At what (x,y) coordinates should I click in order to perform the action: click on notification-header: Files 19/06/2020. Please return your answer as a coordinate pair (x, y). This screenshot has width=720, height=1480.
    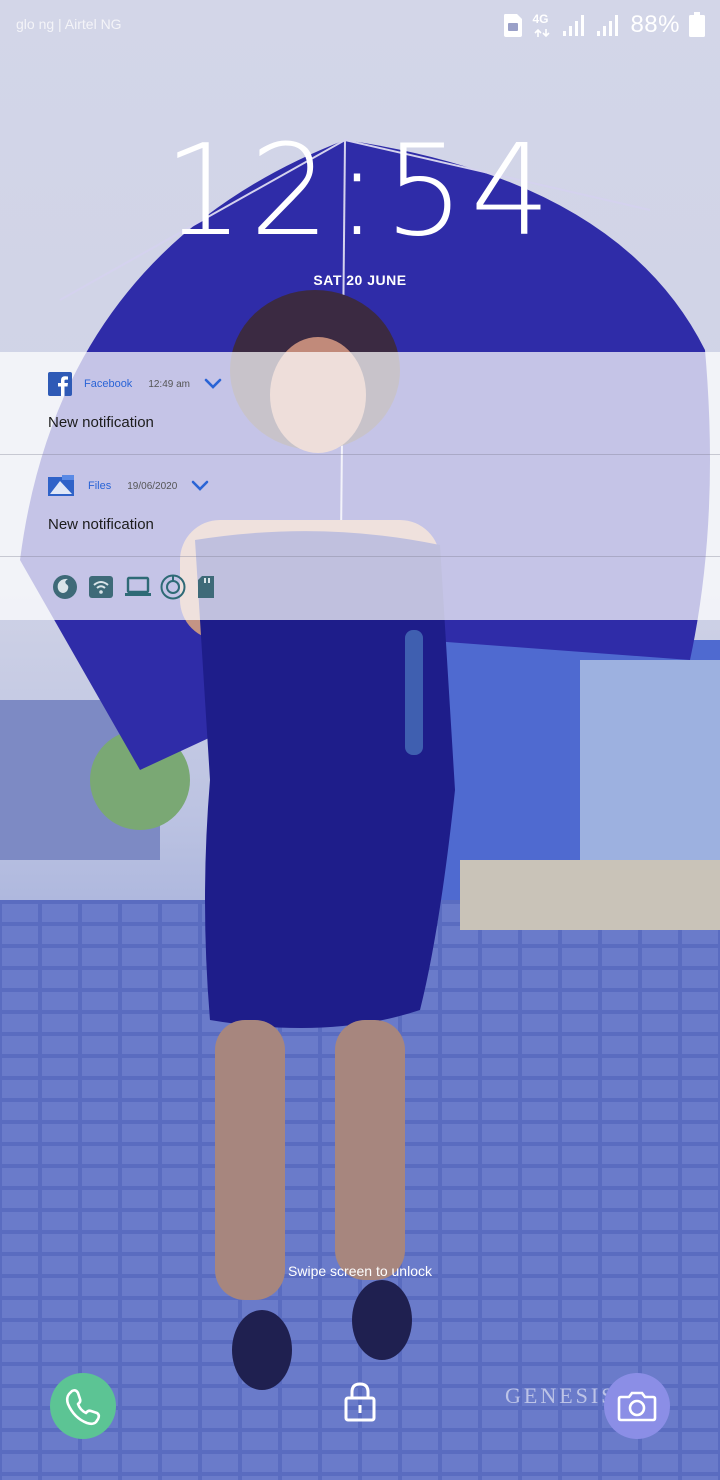
    Looking at the image, I should click on (128, 486).